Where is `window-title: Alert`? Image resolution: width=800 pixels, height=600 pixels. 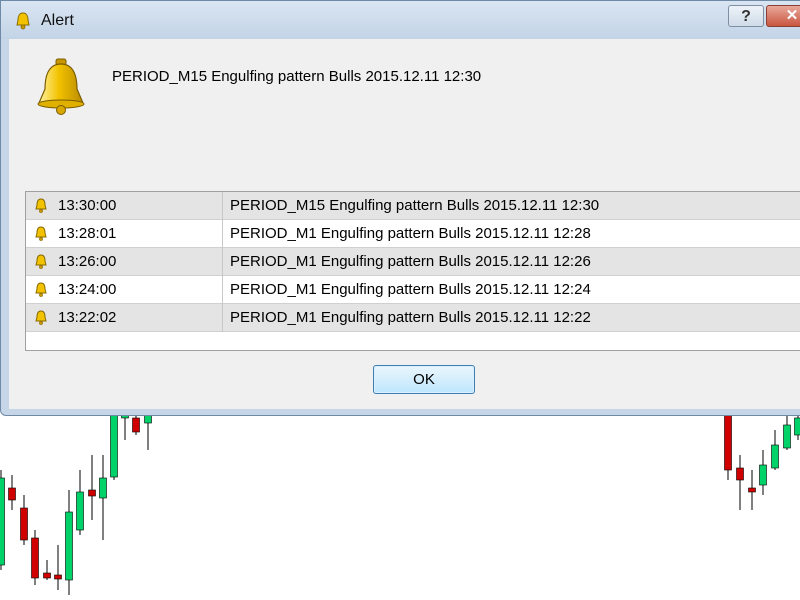 window-title: Alert is located at coordinates (57, 20).